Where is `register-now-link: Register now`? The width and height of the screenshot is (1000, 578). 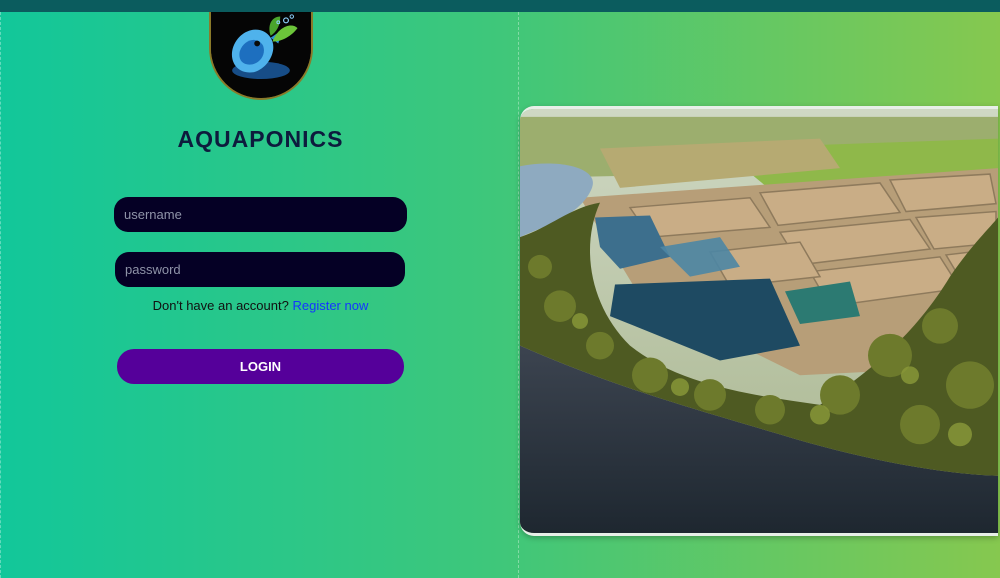
register-now-link: Register now is located at coordinates (330, 305).